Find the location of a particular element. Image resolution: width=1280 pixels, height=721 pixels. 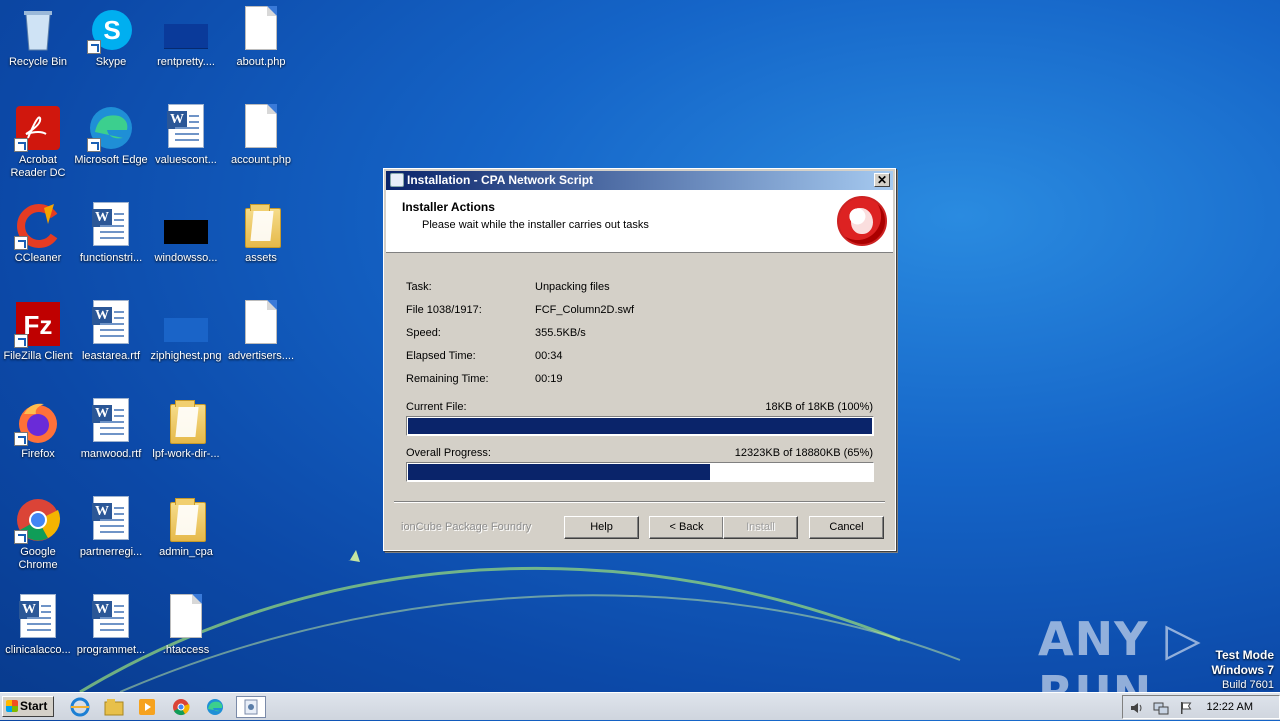

taskbar-installer-icon is located at coordinates (251, 707).